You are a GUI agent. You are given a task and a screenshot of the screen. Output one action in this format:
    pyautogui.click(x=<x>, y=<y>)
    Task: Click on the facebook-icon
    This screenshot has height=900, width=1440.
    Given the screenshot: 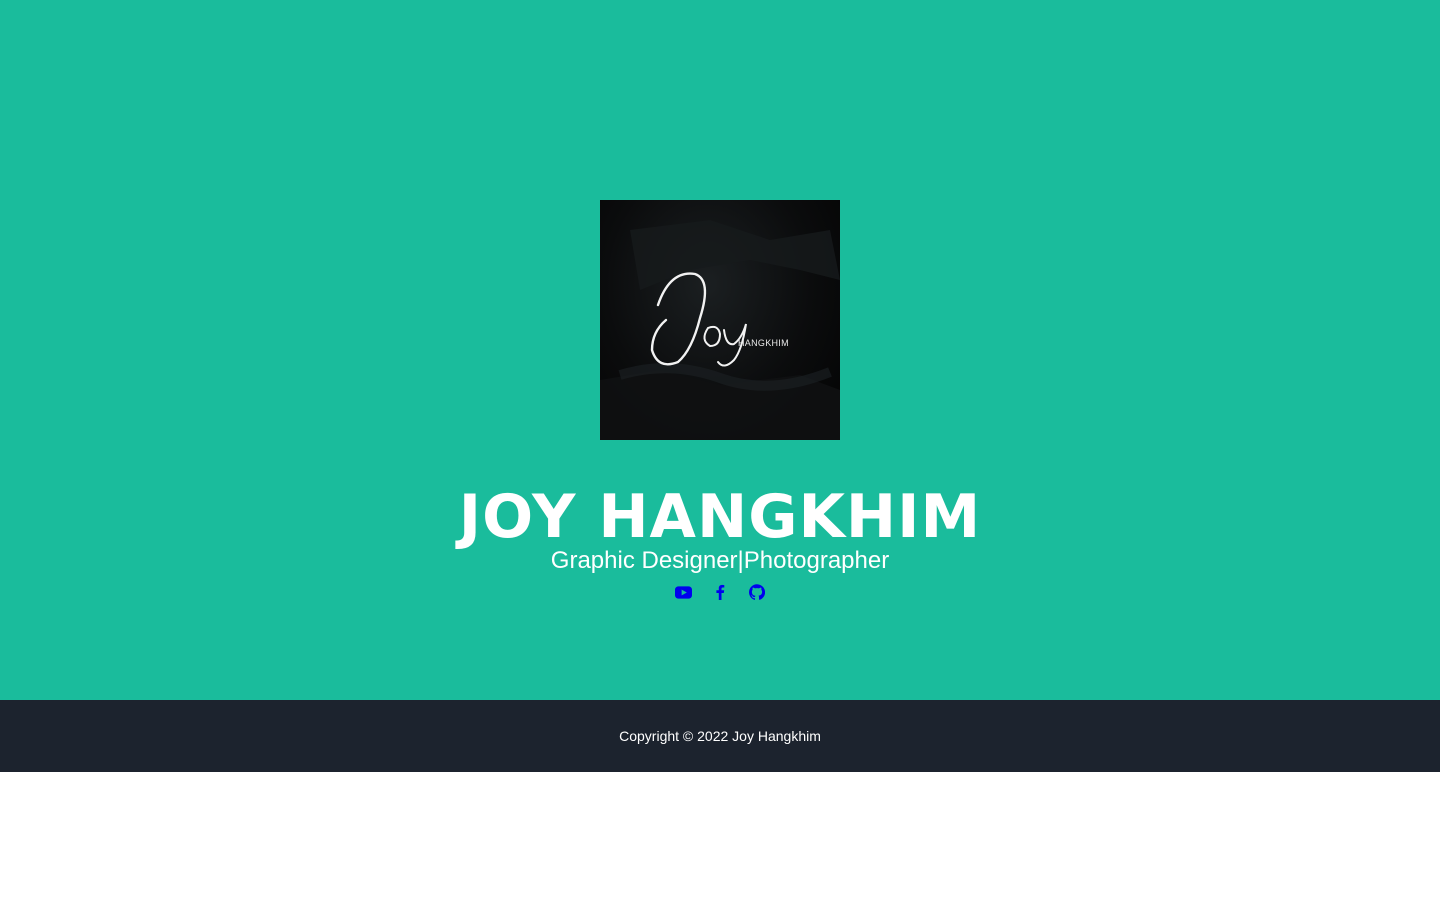 What is the action you would take?
    pyautogui.click(x=720, y=592)
    